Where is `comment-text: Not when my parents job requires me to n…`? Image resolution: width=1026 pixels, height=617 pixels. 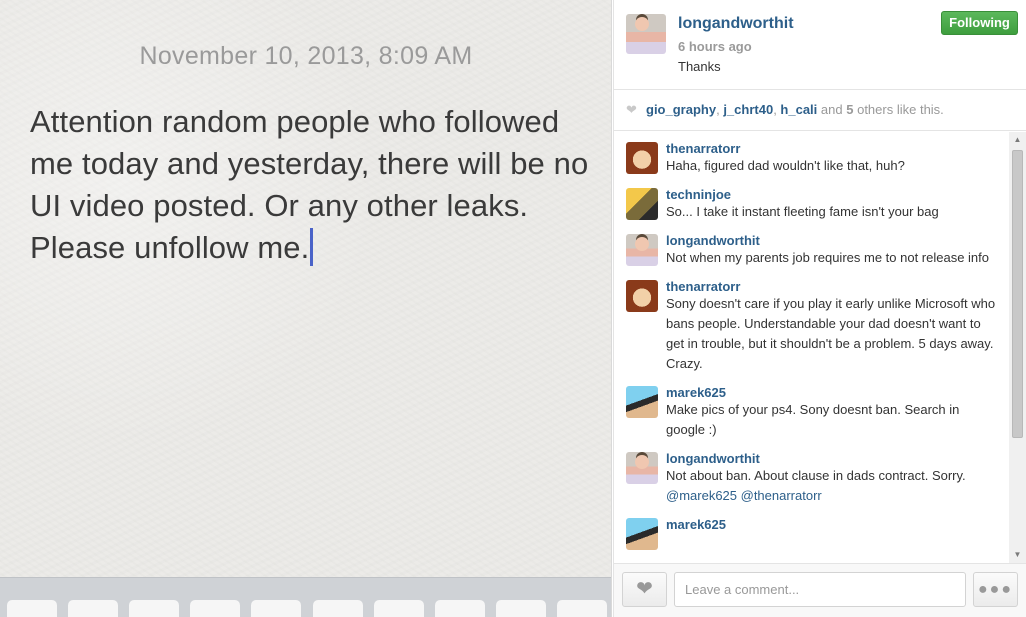
comment-text: Not when my parents job requires me to n… is located at coordinates (828, 257).